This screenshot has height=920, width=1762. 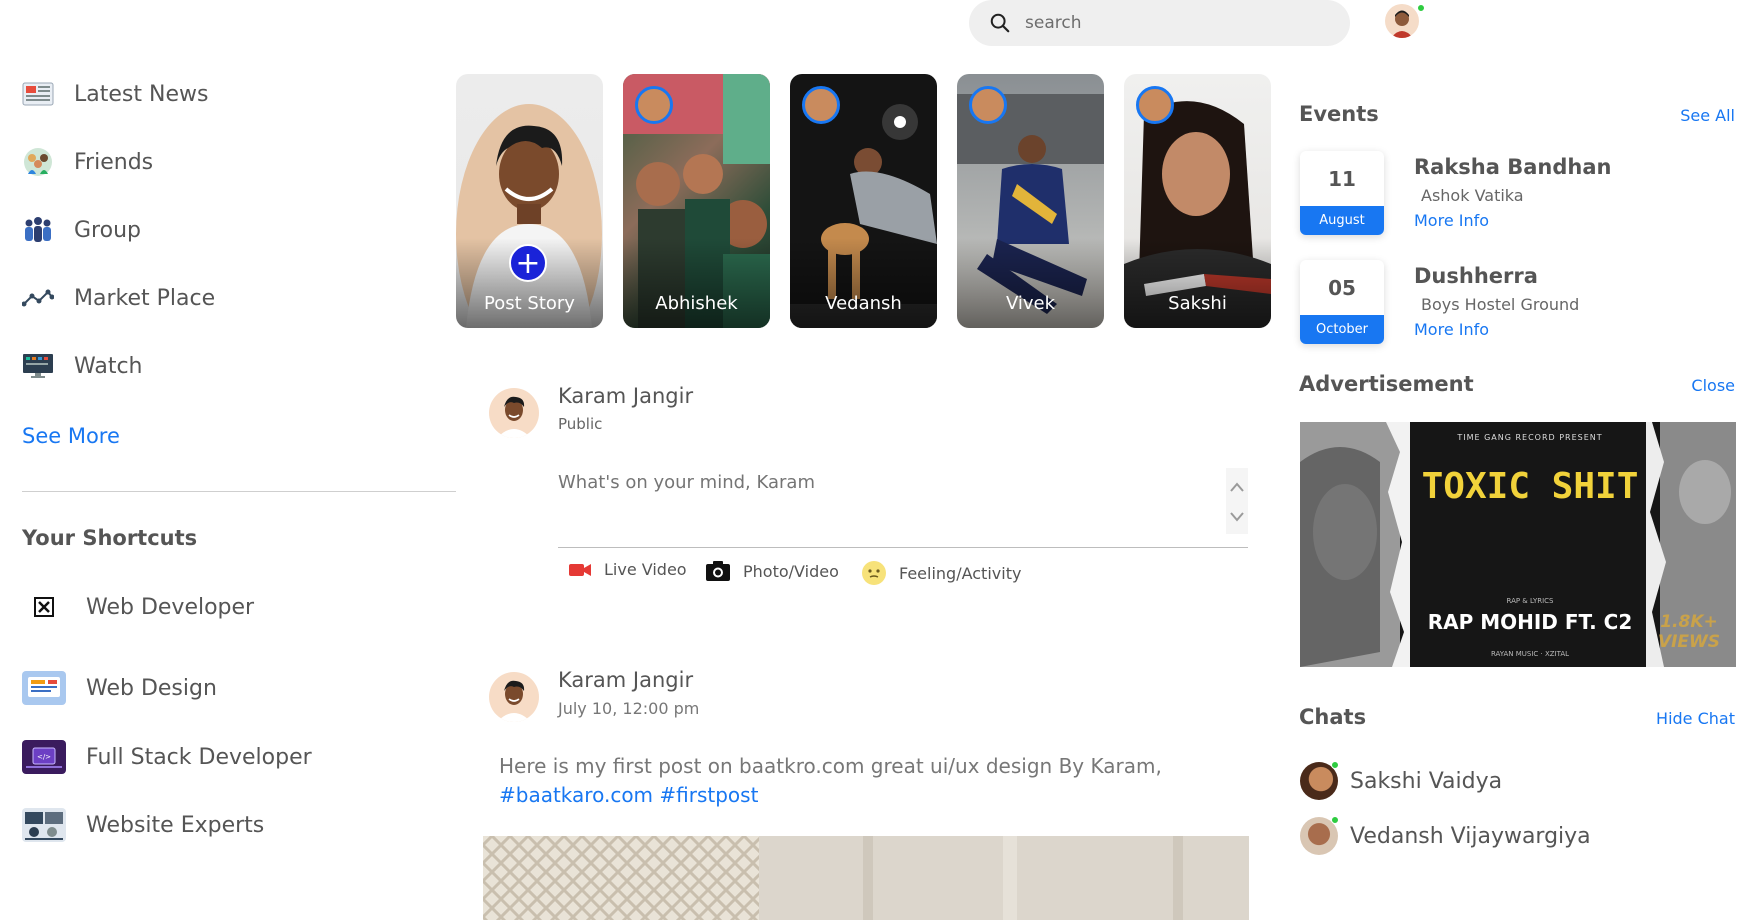 I want to click on post-author-name: Karam Jangir, so click(x=625, y=680).